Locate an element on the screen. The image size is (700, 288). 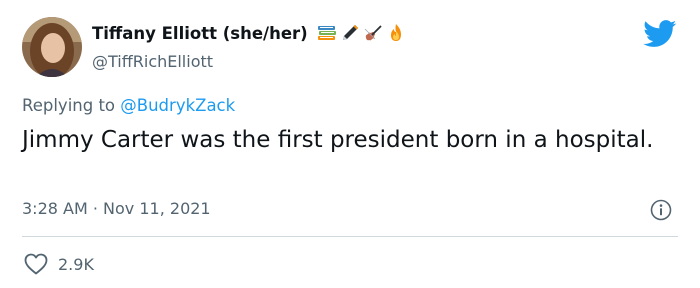
books-icon is located at coordinates (326, 33).